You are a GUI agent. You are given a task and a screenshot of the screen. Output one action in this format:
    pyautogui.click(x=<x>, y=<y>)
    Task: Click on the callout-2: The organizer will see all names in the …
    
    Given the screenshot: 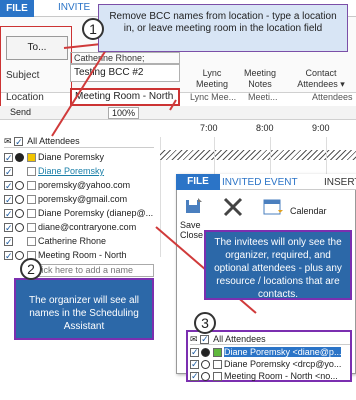 What is the action you would take?
    pyautogui.click(x=84, y=309)
    